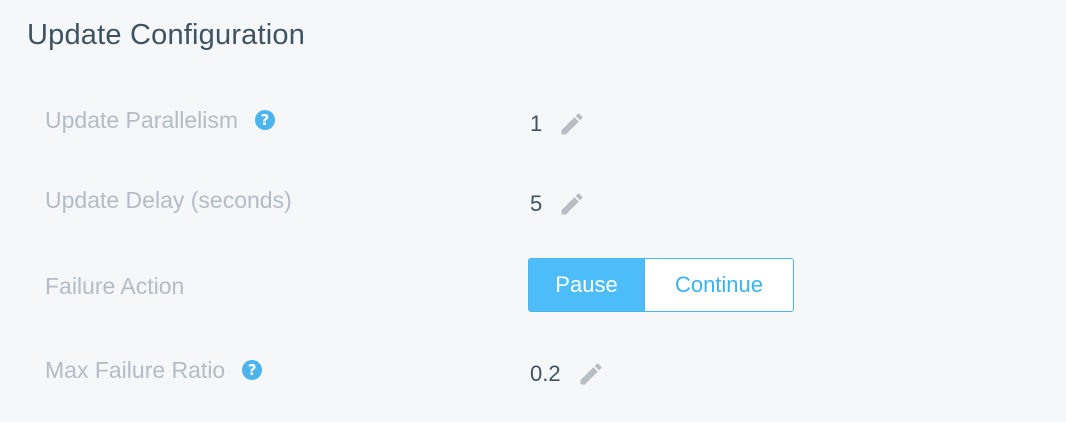 The image size is (1066, 422). Describe the element at coordinates (536, 203) in the screenshot. I see `update-delay-value: 5` at that location.